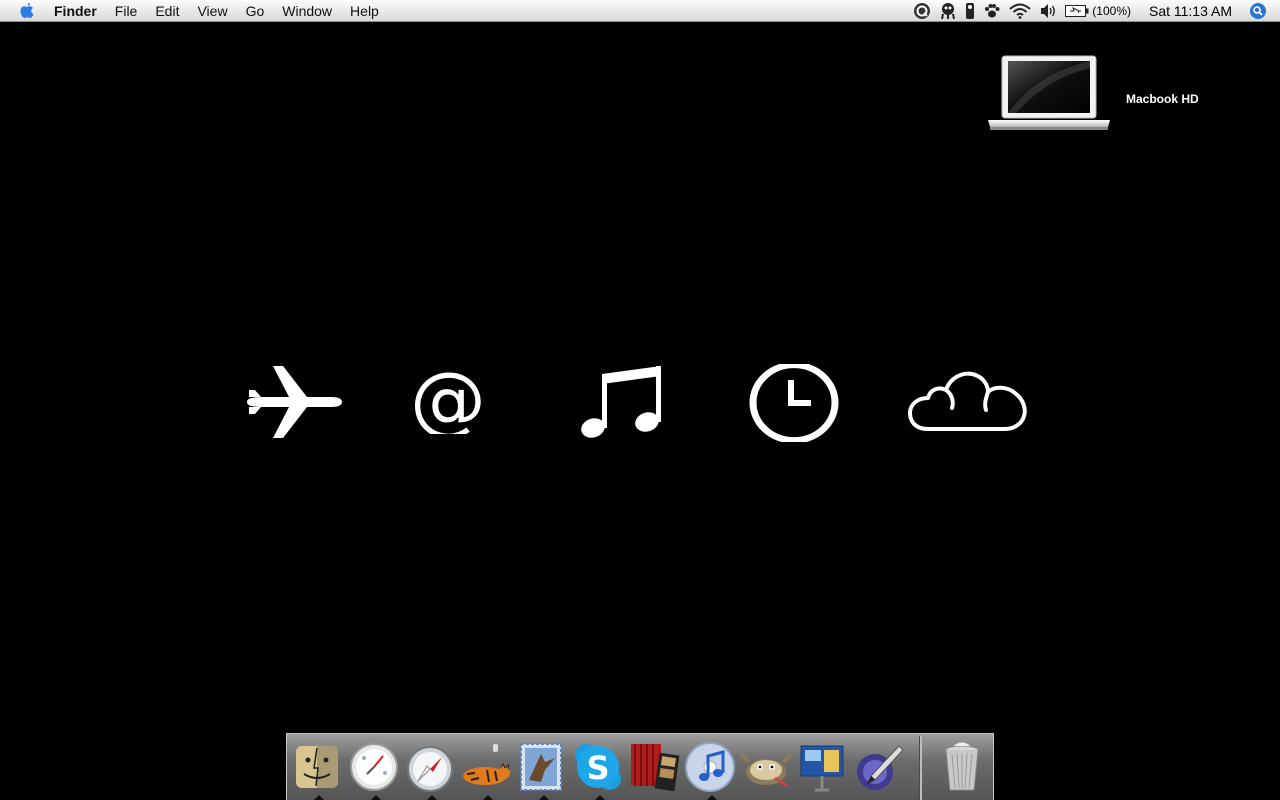 This screenshot has height=800, width=1280. What do you see at coordinates (486, 764) in the screenshot?
I see `sleeping-cat-icon` at bounding box center [486, 764].